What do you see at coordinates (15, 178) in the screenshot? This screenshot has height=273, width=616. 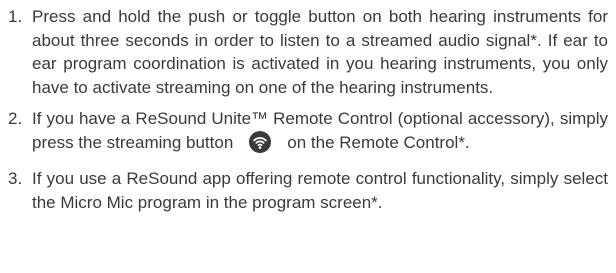 I see `step-number: 3.` at bounding box center [15, 178].